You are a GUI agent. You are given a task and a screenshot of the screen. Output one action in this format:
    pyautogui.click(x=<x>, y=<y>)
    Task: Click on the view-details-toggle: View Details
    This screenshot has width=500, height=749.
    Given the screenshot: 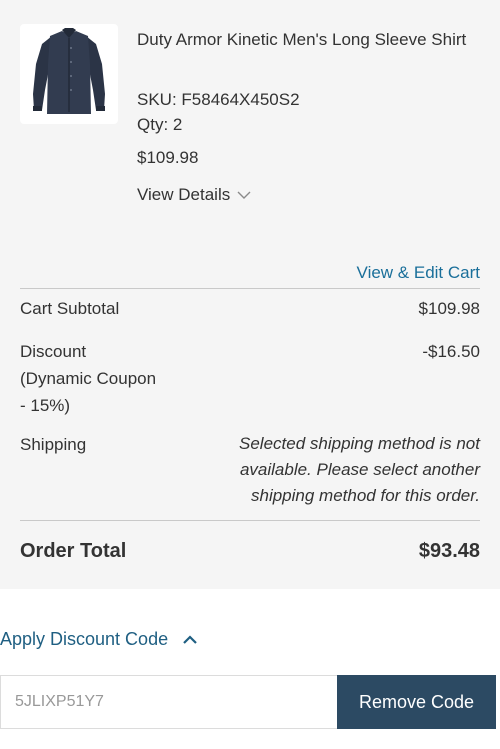 What is the action you would take?
    pyautogui.click(x=194, y=195)
    